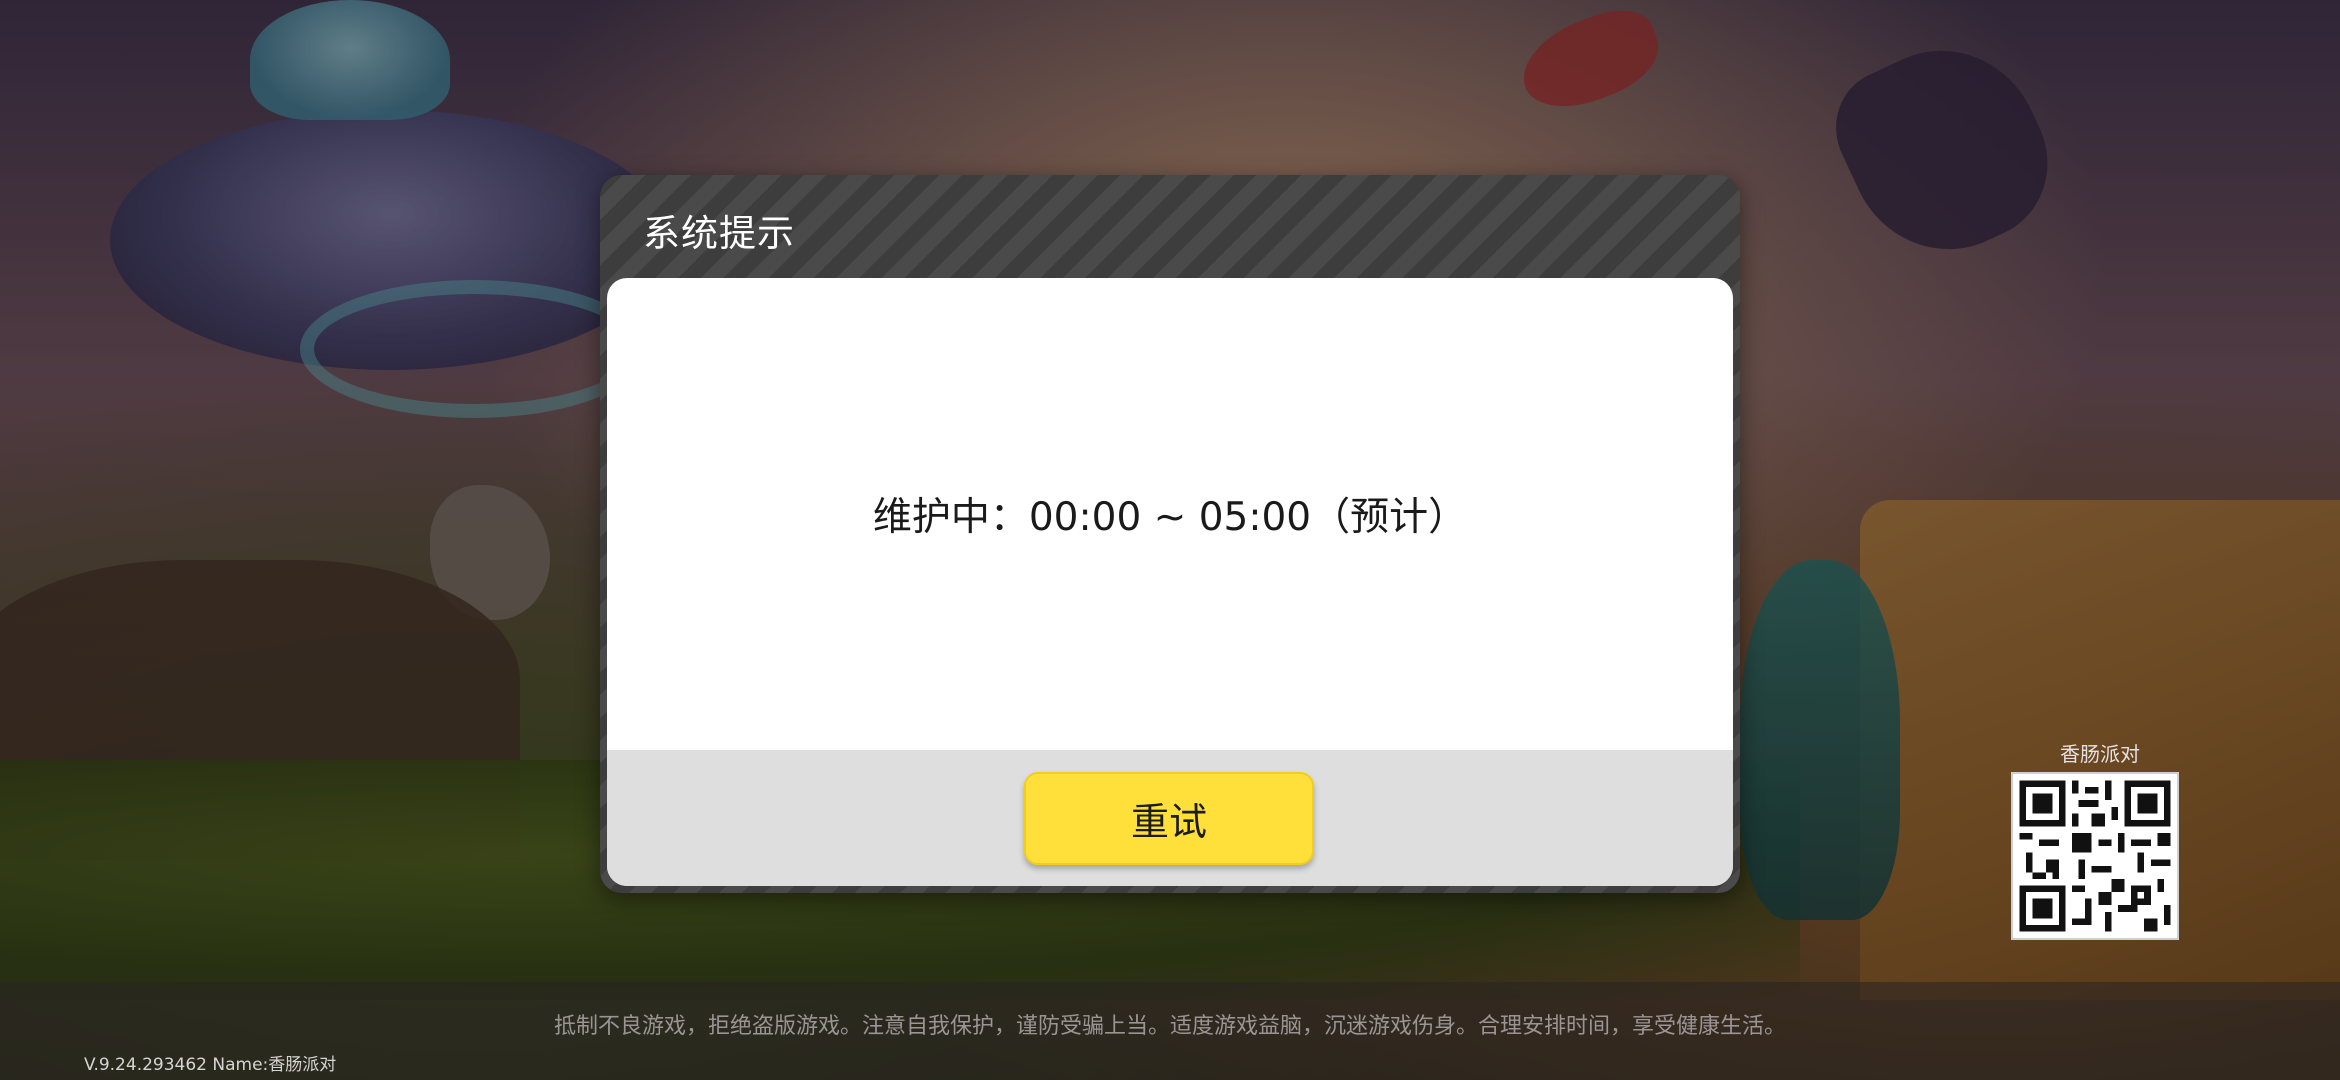 This screenshot has width=2340, height=1080. Describe the element at coordinates (719, 233) in the screenshot. I see `dialog-title: 系统提示` at that location.